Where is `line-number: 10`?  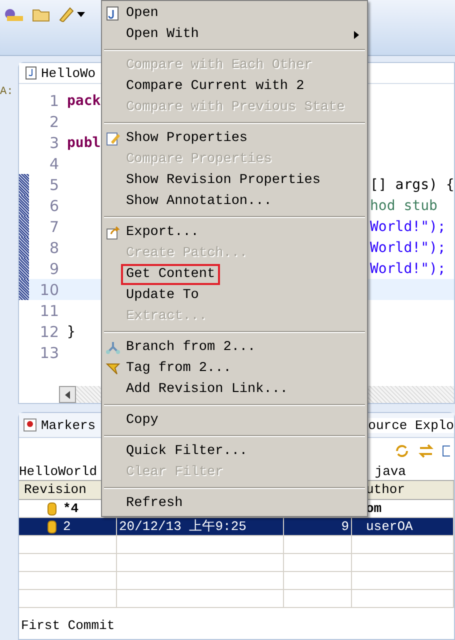 line-number: 10 is located at coordinates (48, 289).